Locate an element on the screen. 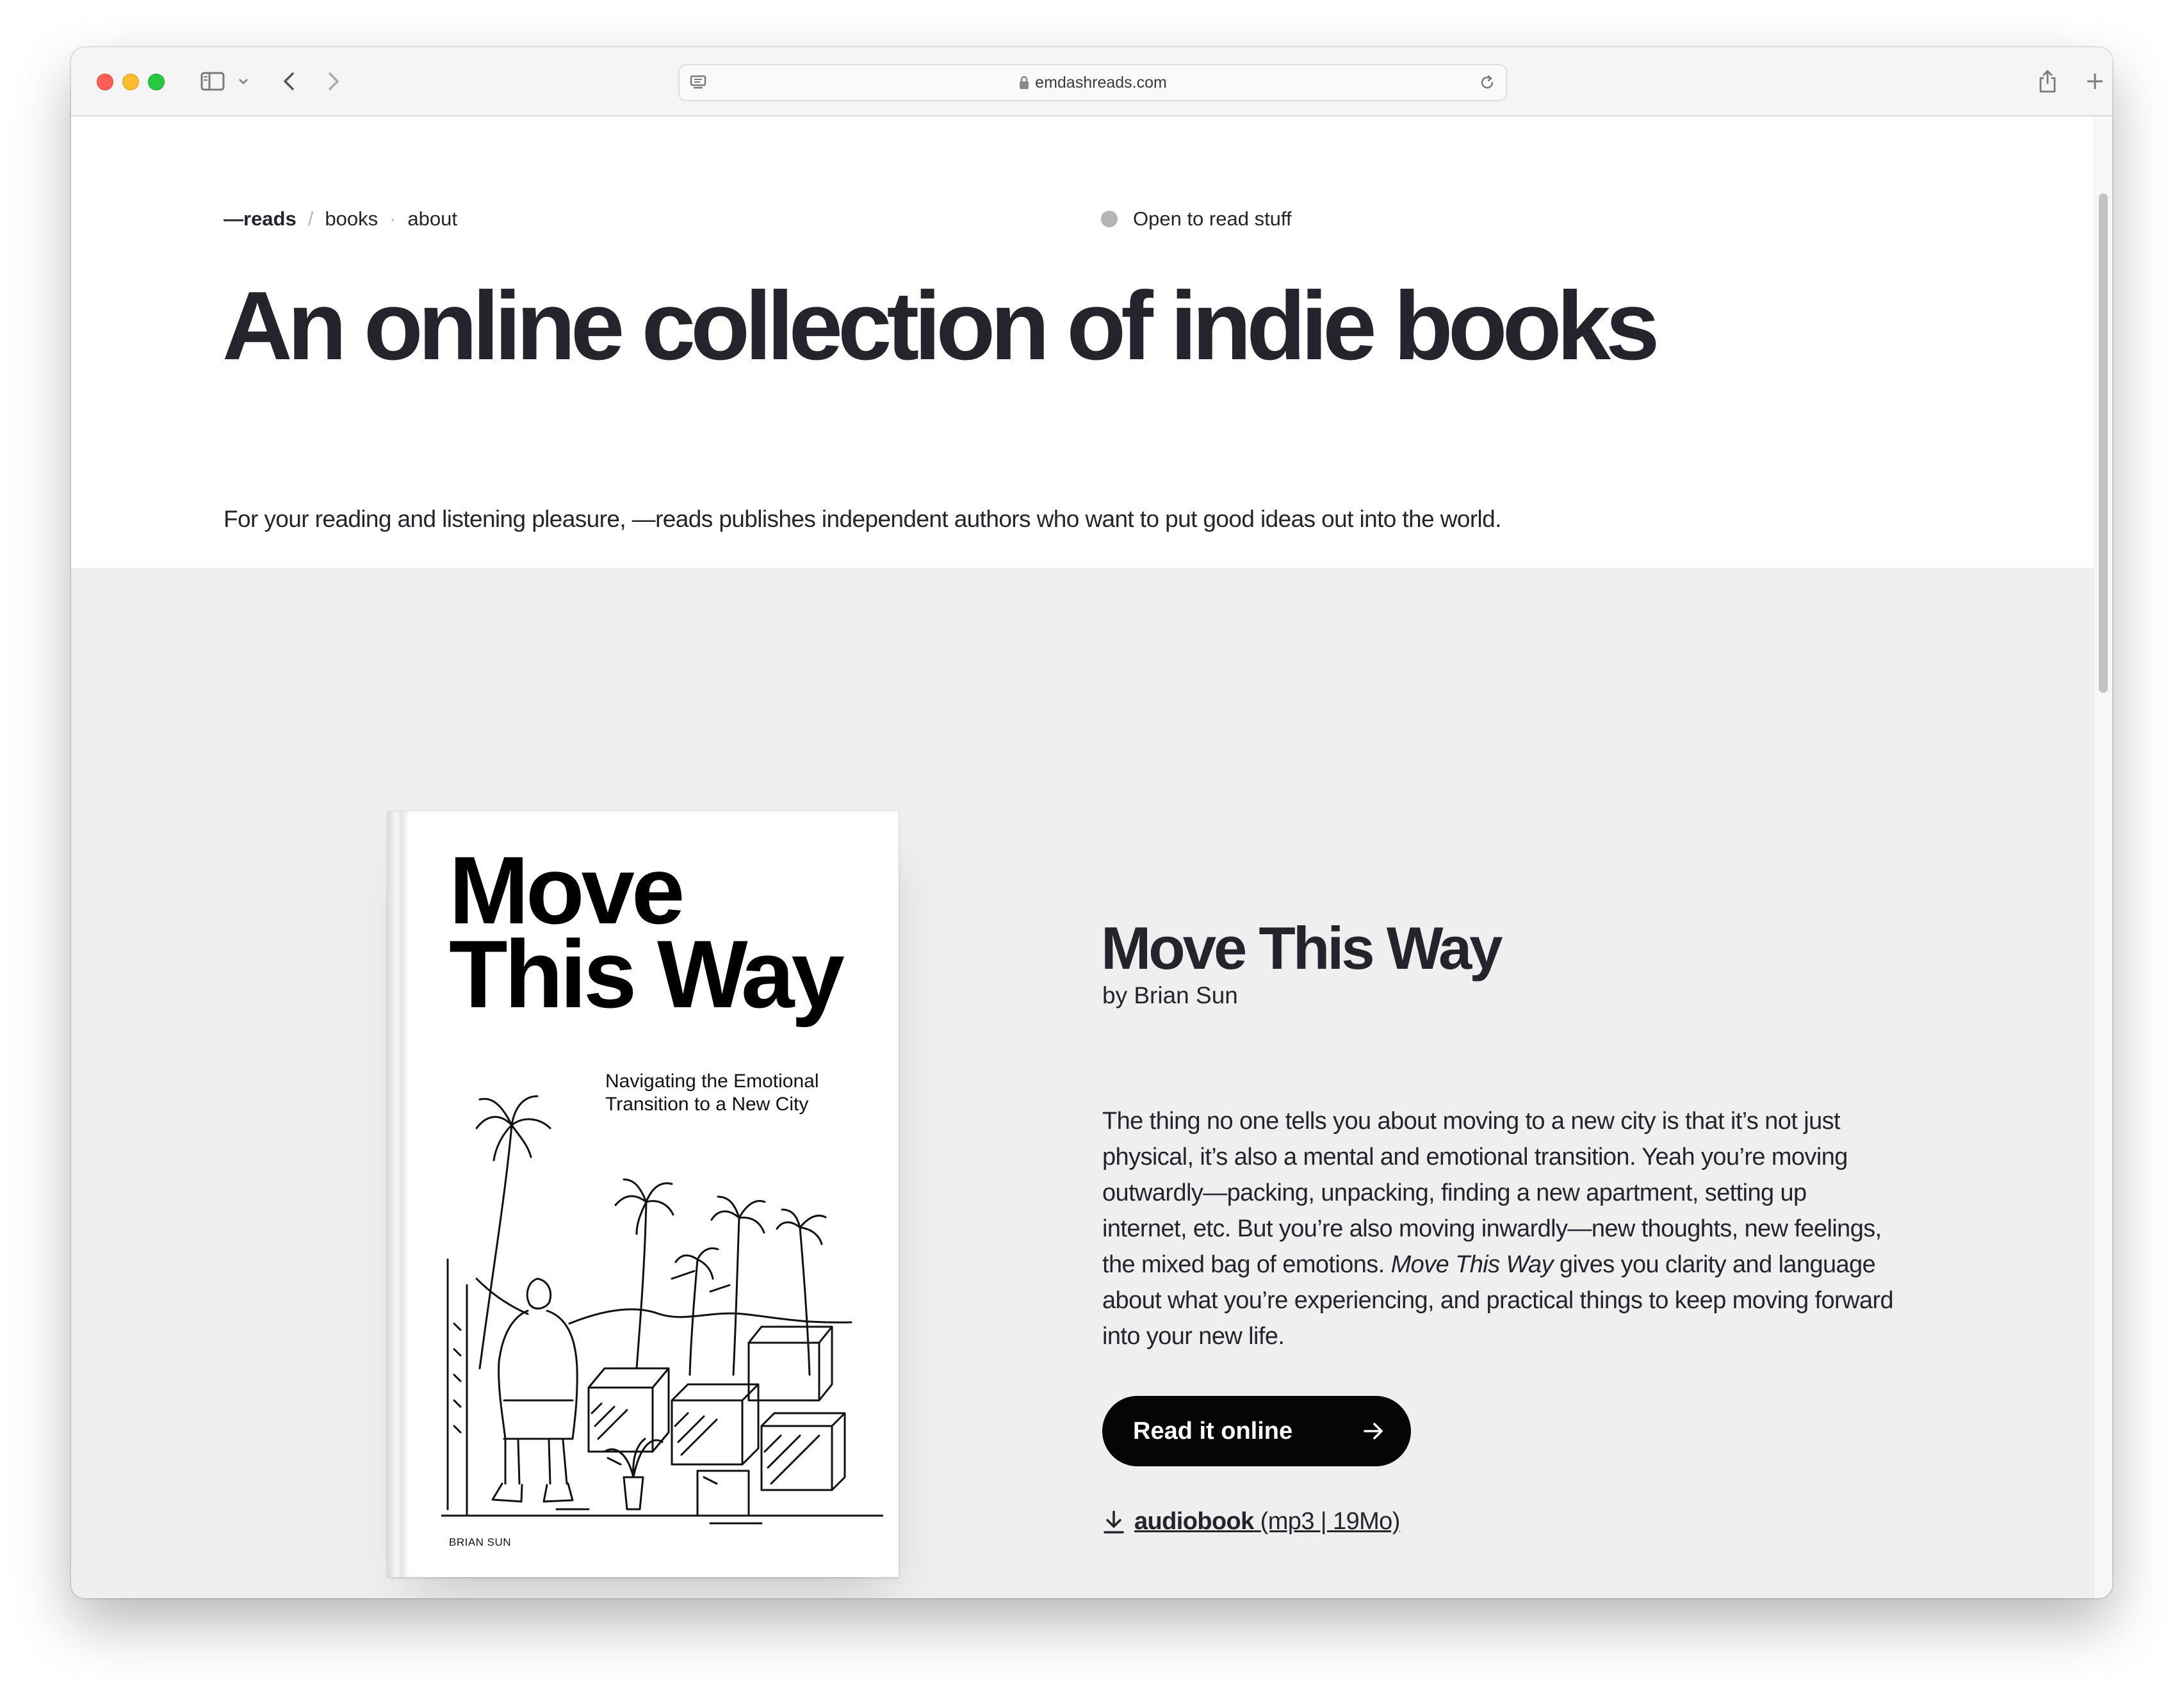  status-text: Open to read stuff is located at coordinates (1212, 218).